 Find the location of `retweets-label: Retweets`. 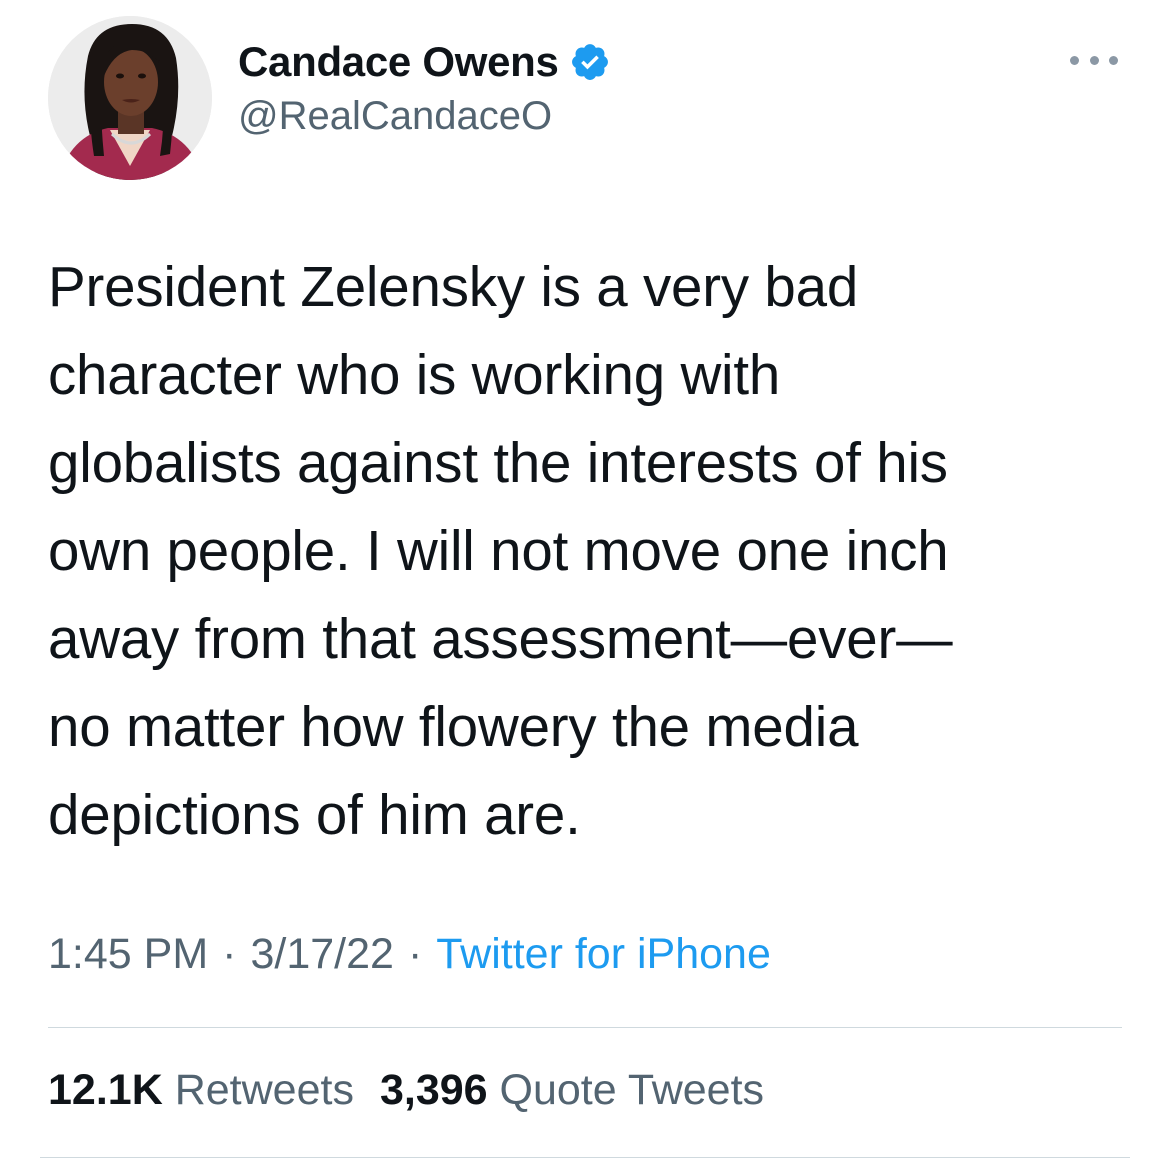

retweets-label: Retweets is located at coordinates (264, 1090).